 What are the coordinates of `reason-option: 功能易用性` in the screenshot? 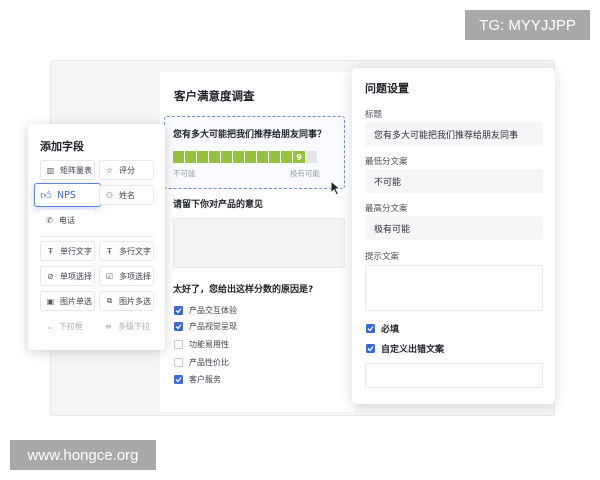 It's located at (201, 344).